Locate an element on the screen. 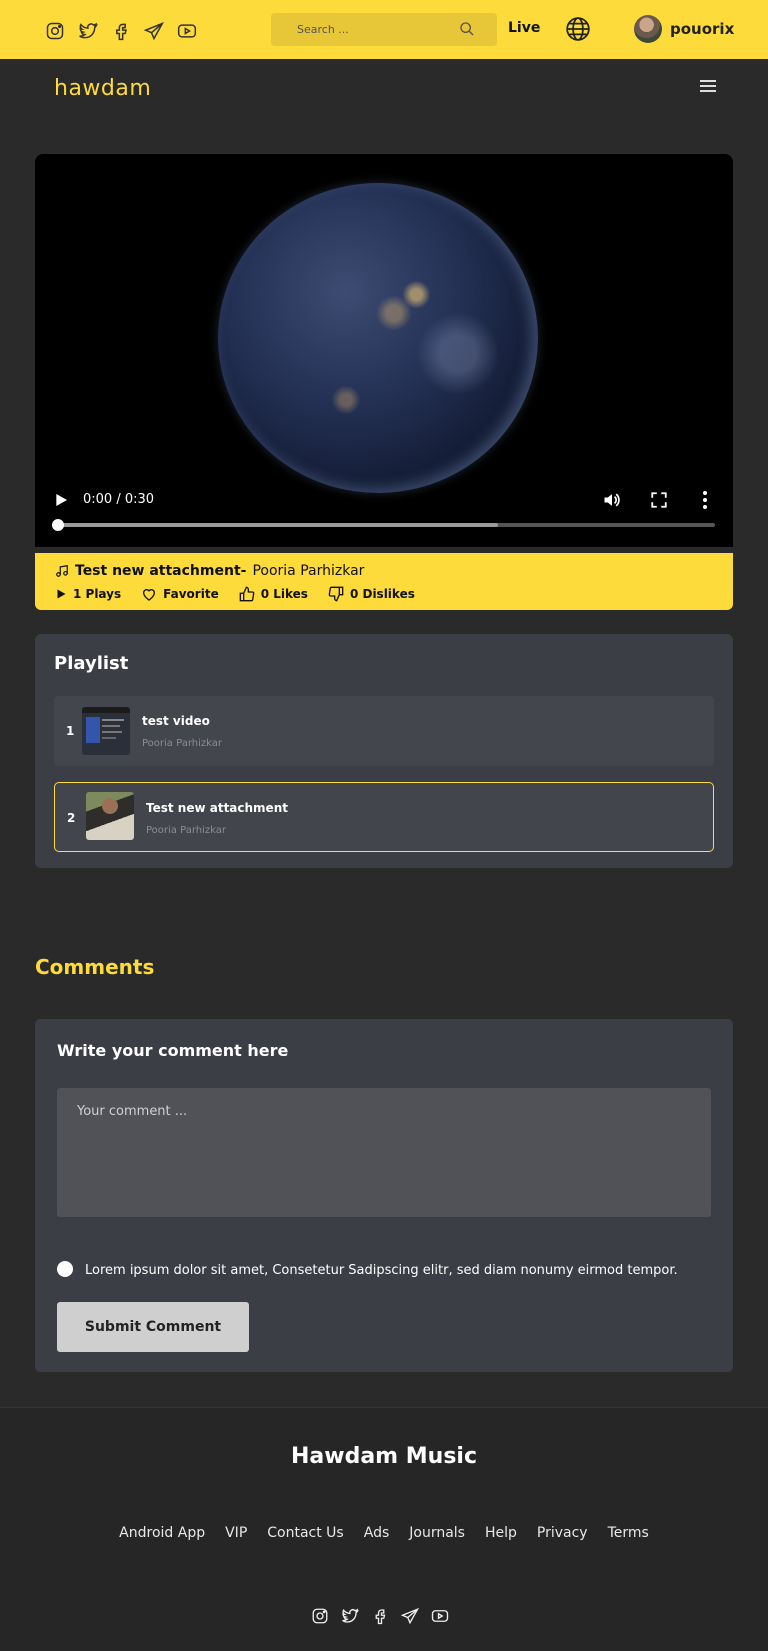 The image size is (768, 1651). hamburger-menu-icon is located at coordinates (708, 87).